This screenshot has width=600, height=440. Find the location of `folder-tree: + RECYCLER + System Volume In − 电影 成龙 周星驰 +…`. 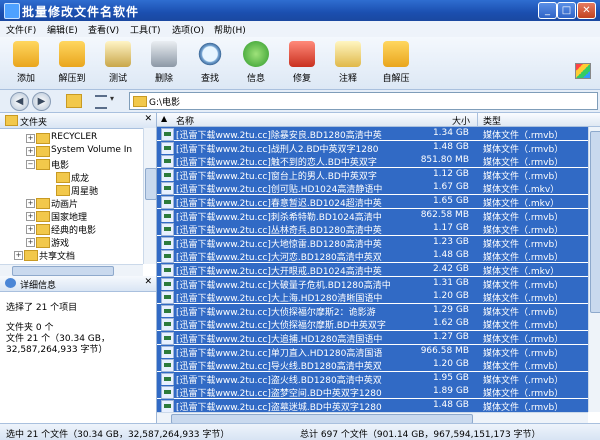

folder-tree: + RECYCLER + System Volume In − 电影 成龙 周星驰 +… is located at coordinates (70, 196).